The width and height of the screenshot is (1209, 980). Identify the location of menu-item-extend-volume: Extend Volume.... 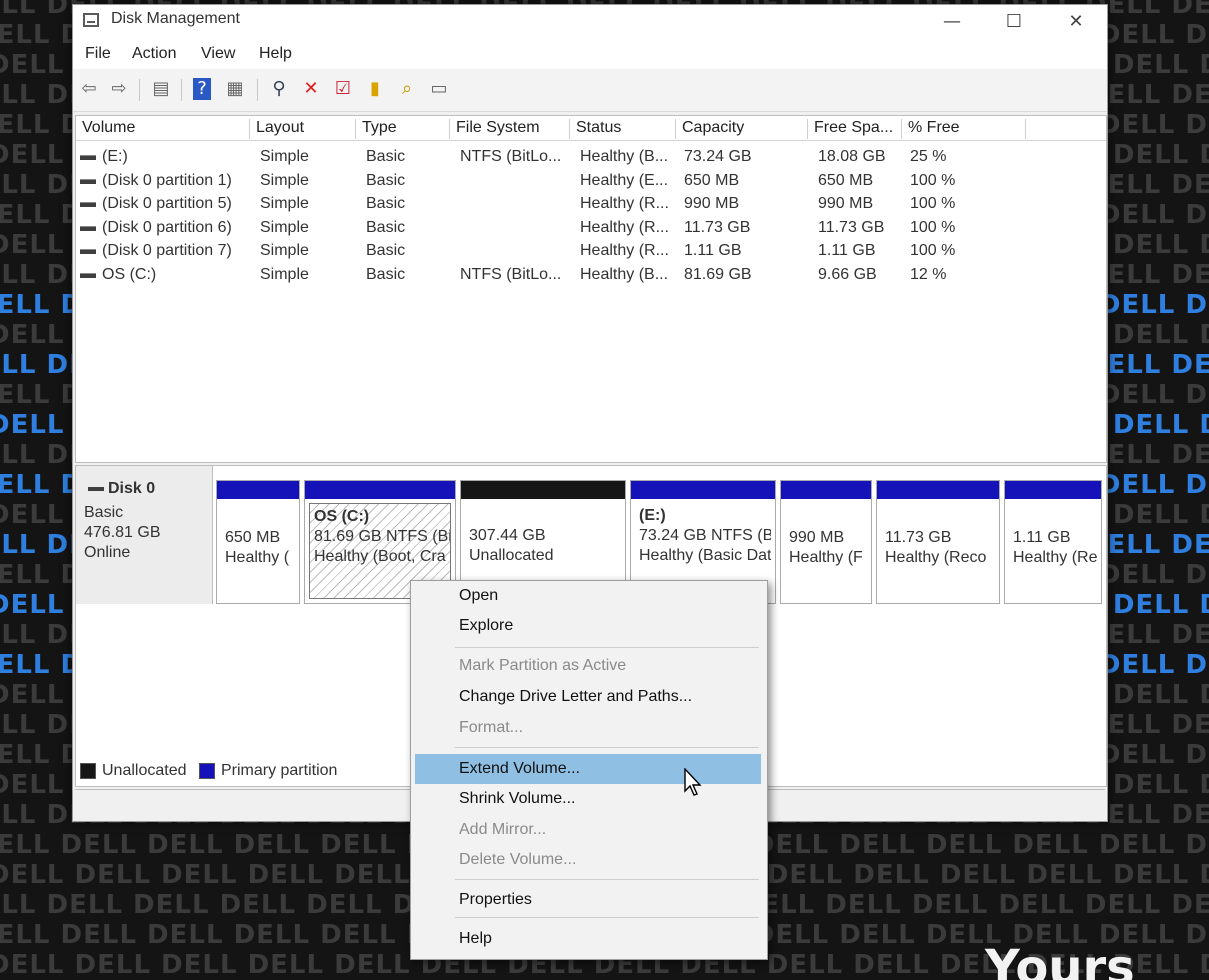
(588, 769).